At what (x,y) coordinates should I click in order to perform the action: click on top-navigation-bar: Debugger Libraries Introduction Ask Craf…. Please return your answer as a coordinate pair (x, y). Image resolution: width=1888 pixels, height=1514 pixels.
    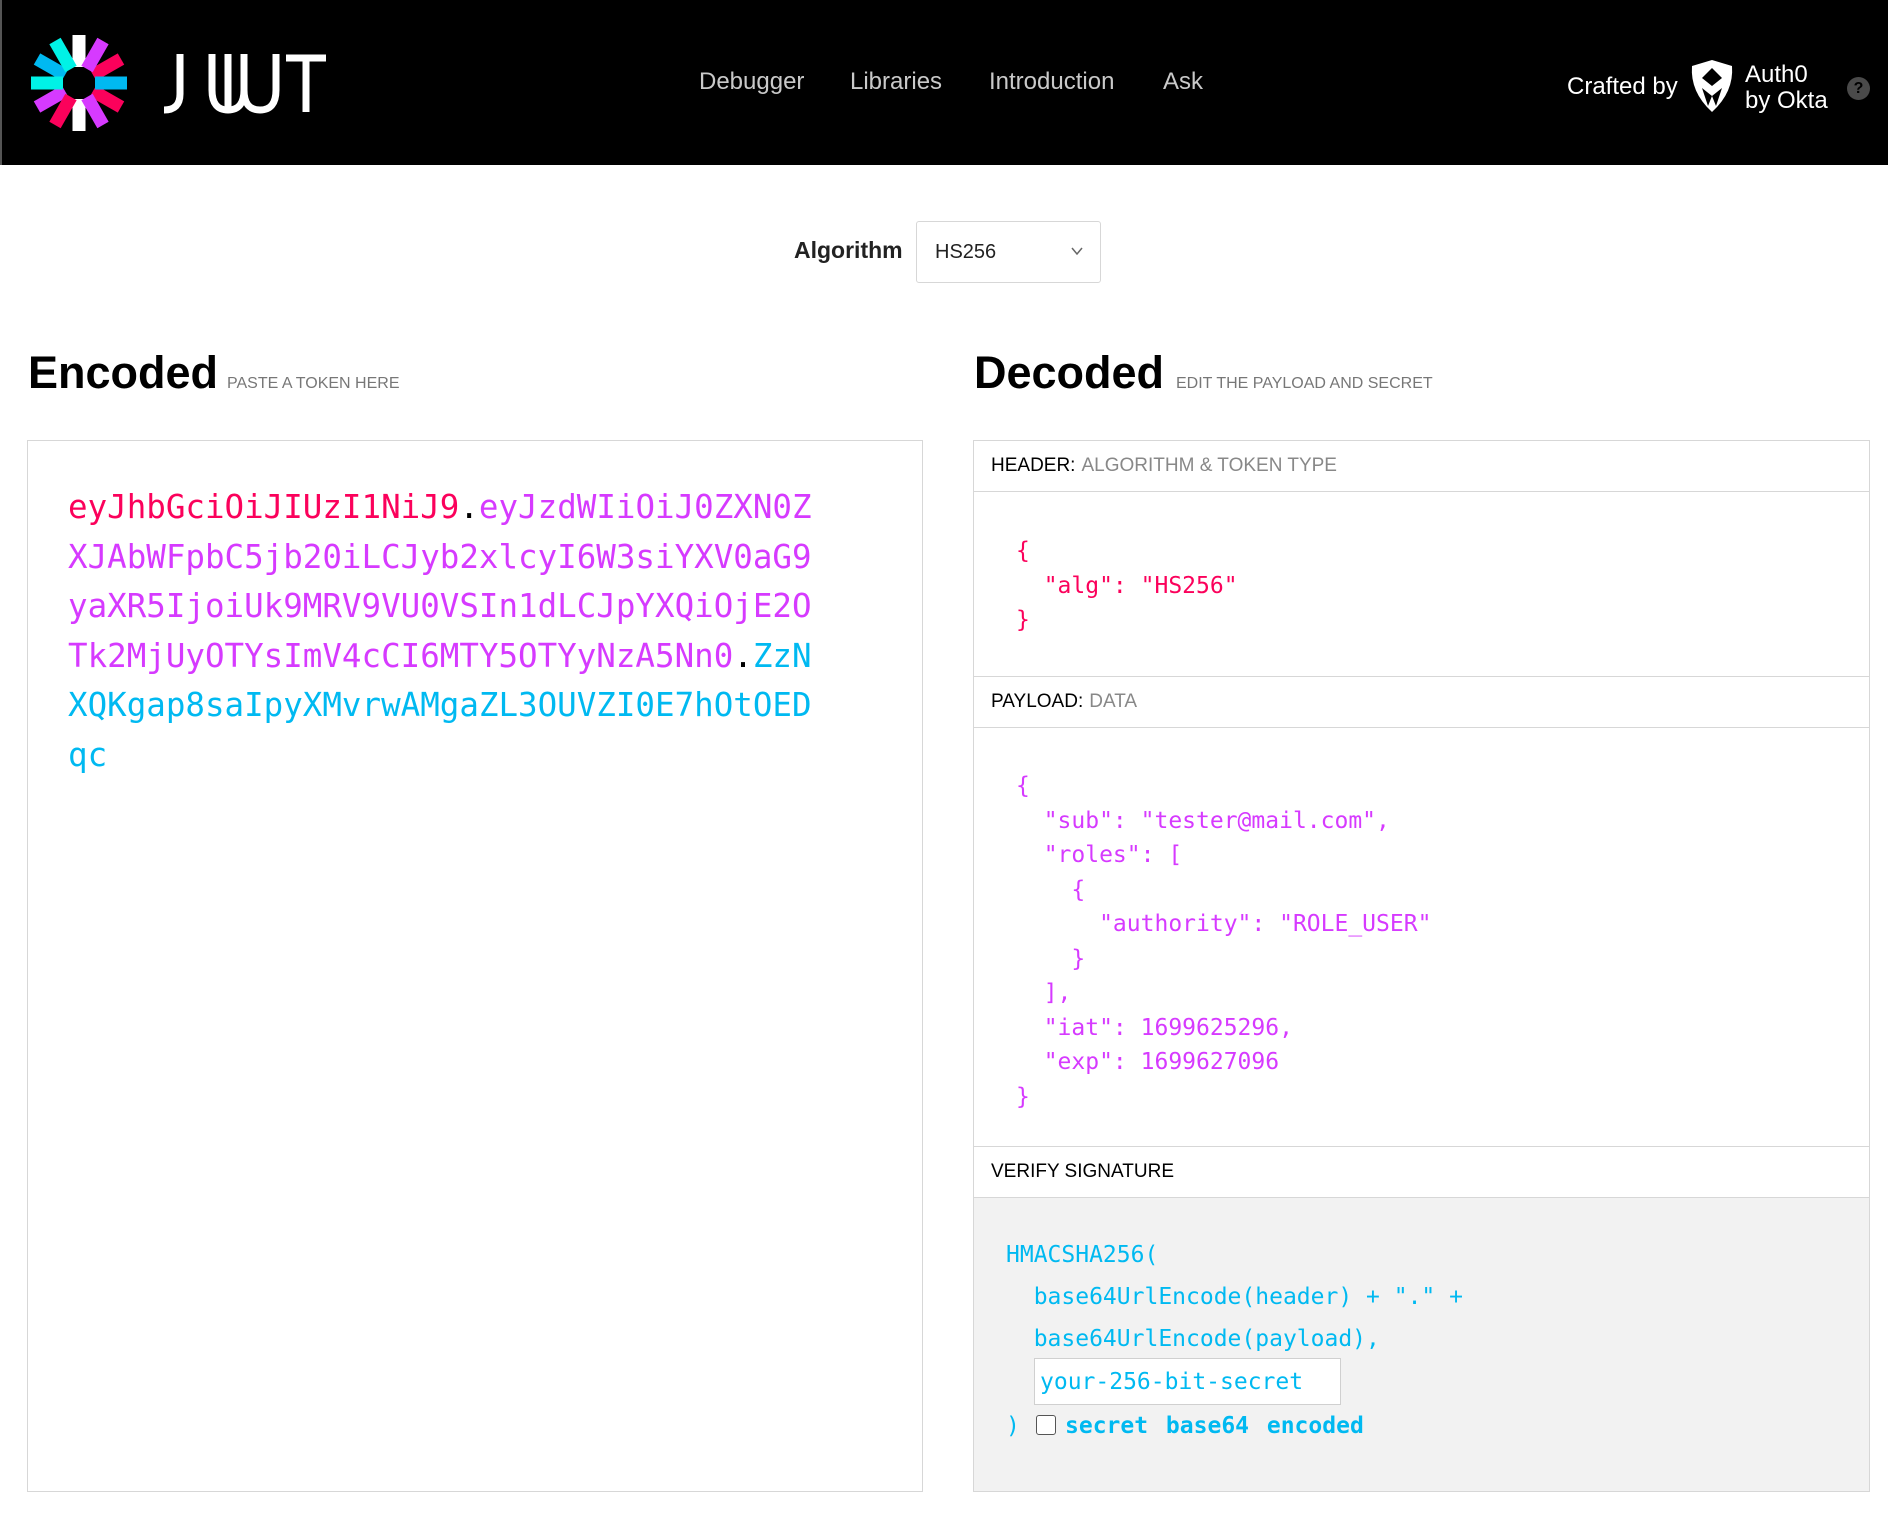
    Looking at the image, I should click on (944, 82).